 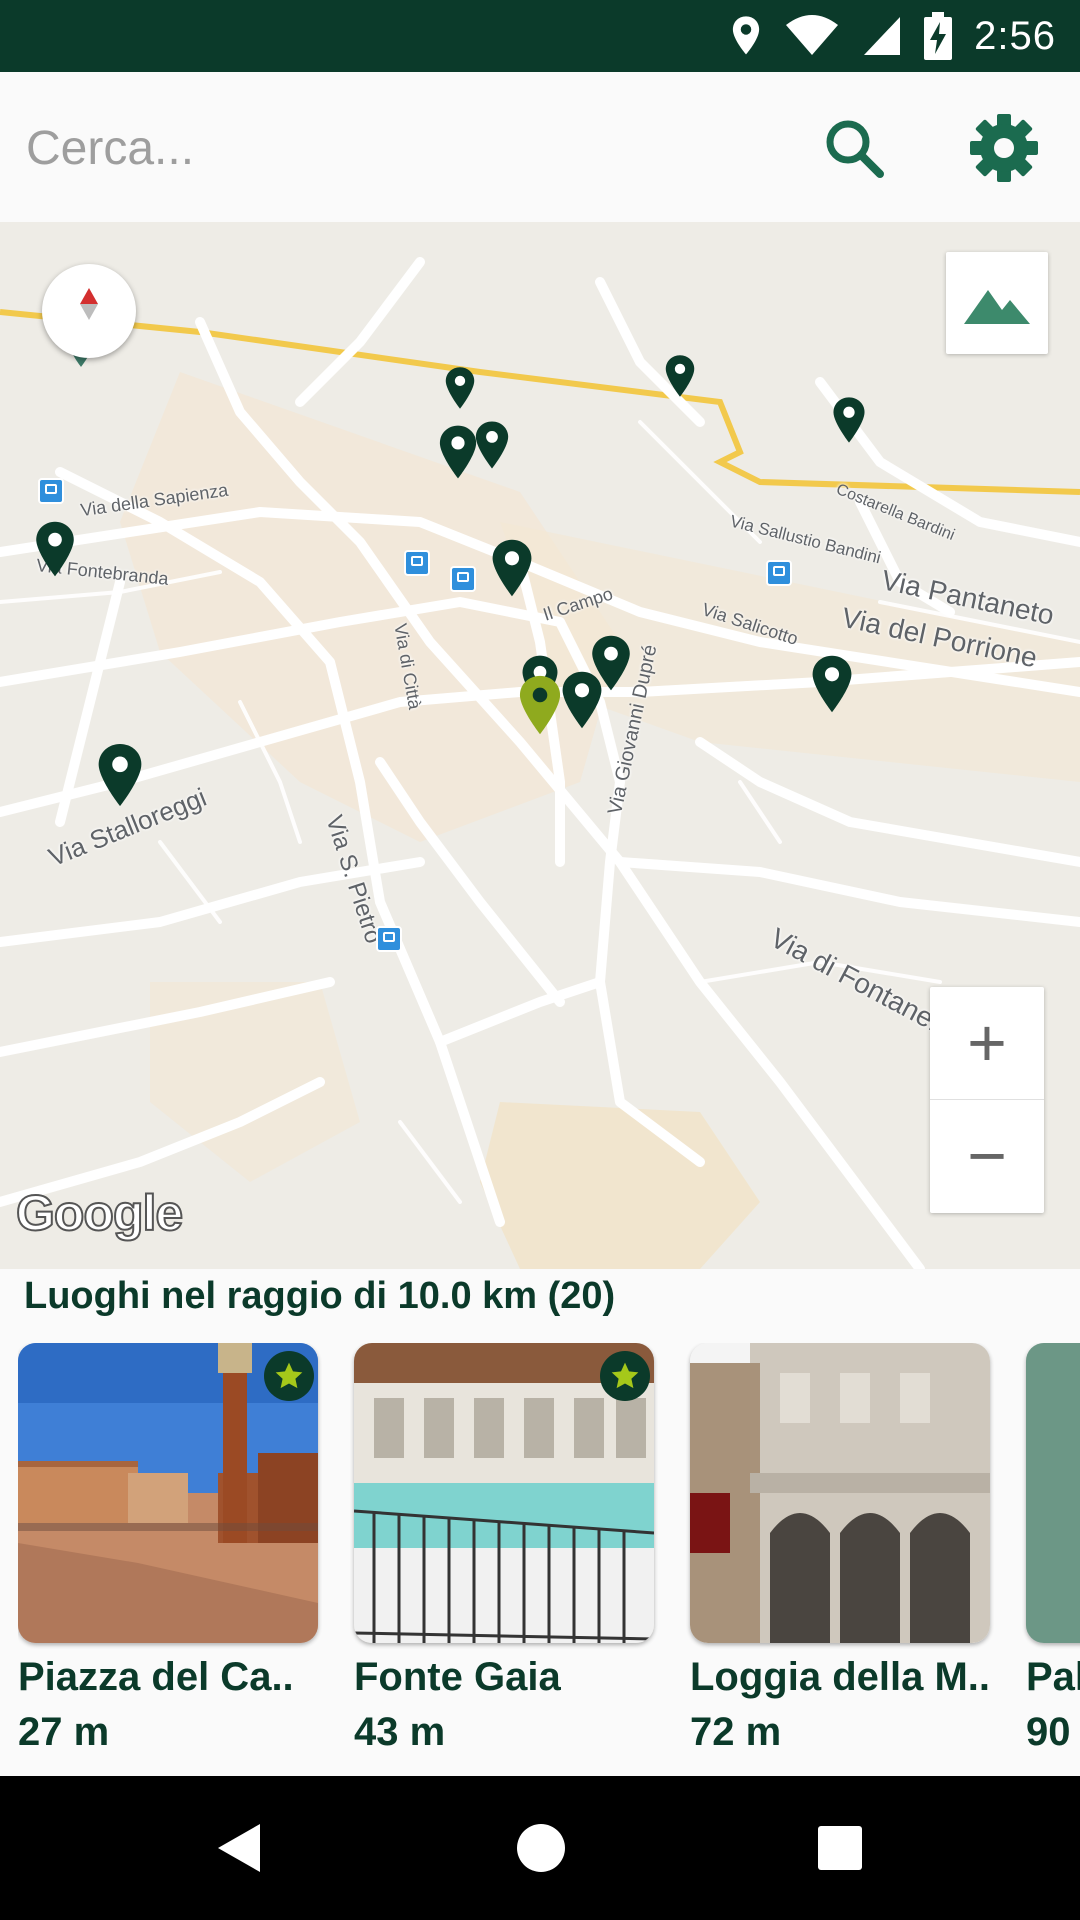 I want to click on zoom-out-button: −, so click(x=987, y=1156).